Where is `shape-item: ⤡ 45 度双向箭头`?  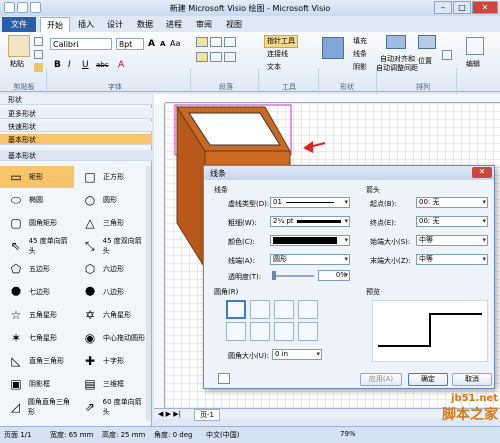
shape-item: ⤡ 45 度双向箭头 is located at coordinates (111, 246).